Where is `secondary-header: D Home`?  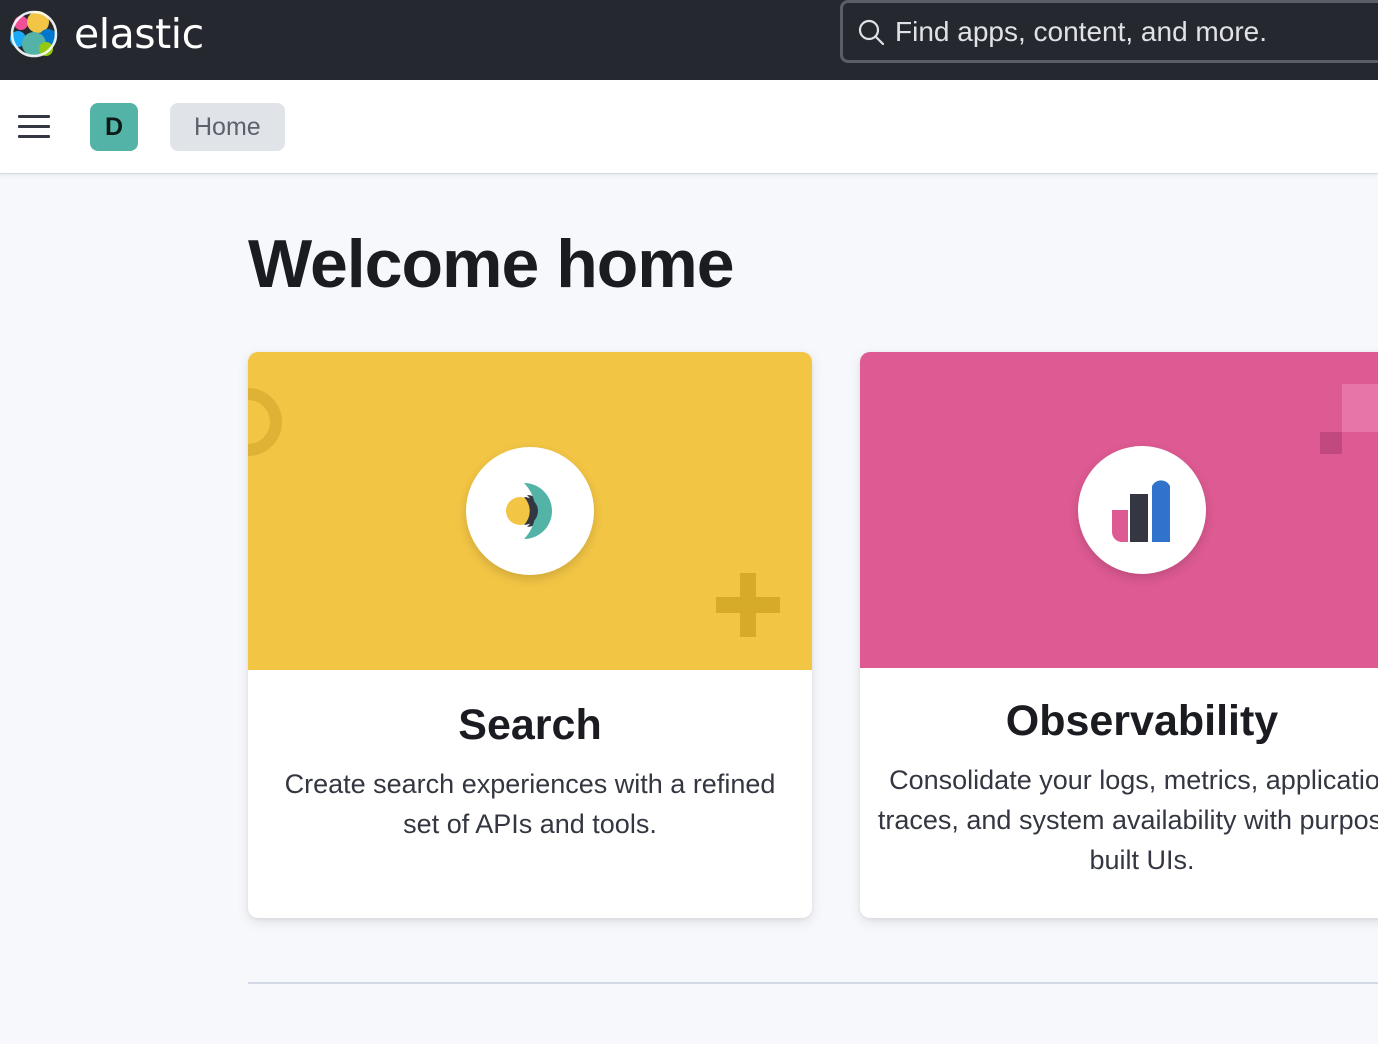 secondary-header: D Home is located at coordinates (689, 127).